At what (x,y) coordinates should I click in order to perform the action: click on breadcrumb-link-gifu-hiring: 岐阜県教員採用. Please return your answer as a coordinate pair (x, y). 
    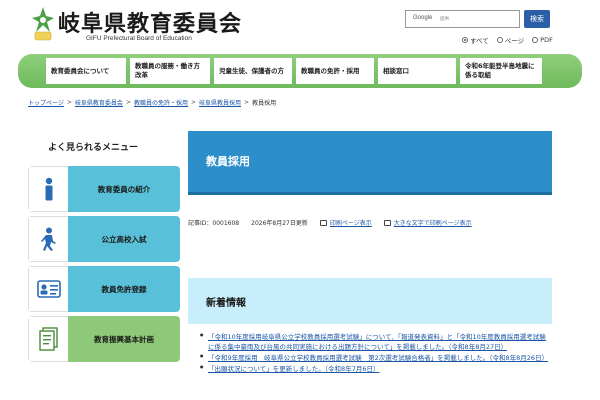
    Looking at the image, I should click on (220, 102).